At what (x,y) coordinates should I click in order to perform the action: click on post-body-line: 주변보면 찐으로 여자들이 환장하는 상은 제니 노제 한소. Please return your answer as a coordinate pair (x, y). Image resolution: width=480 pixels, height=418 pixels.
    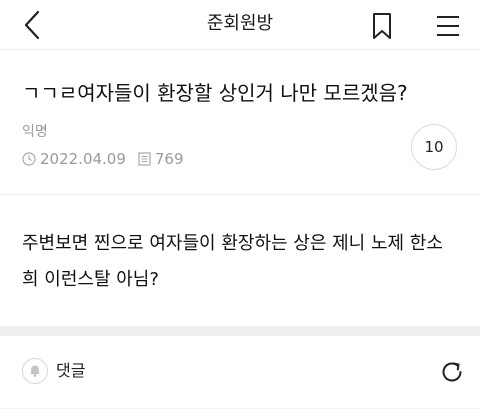
    Looking at the image, I should click on (232, 243).